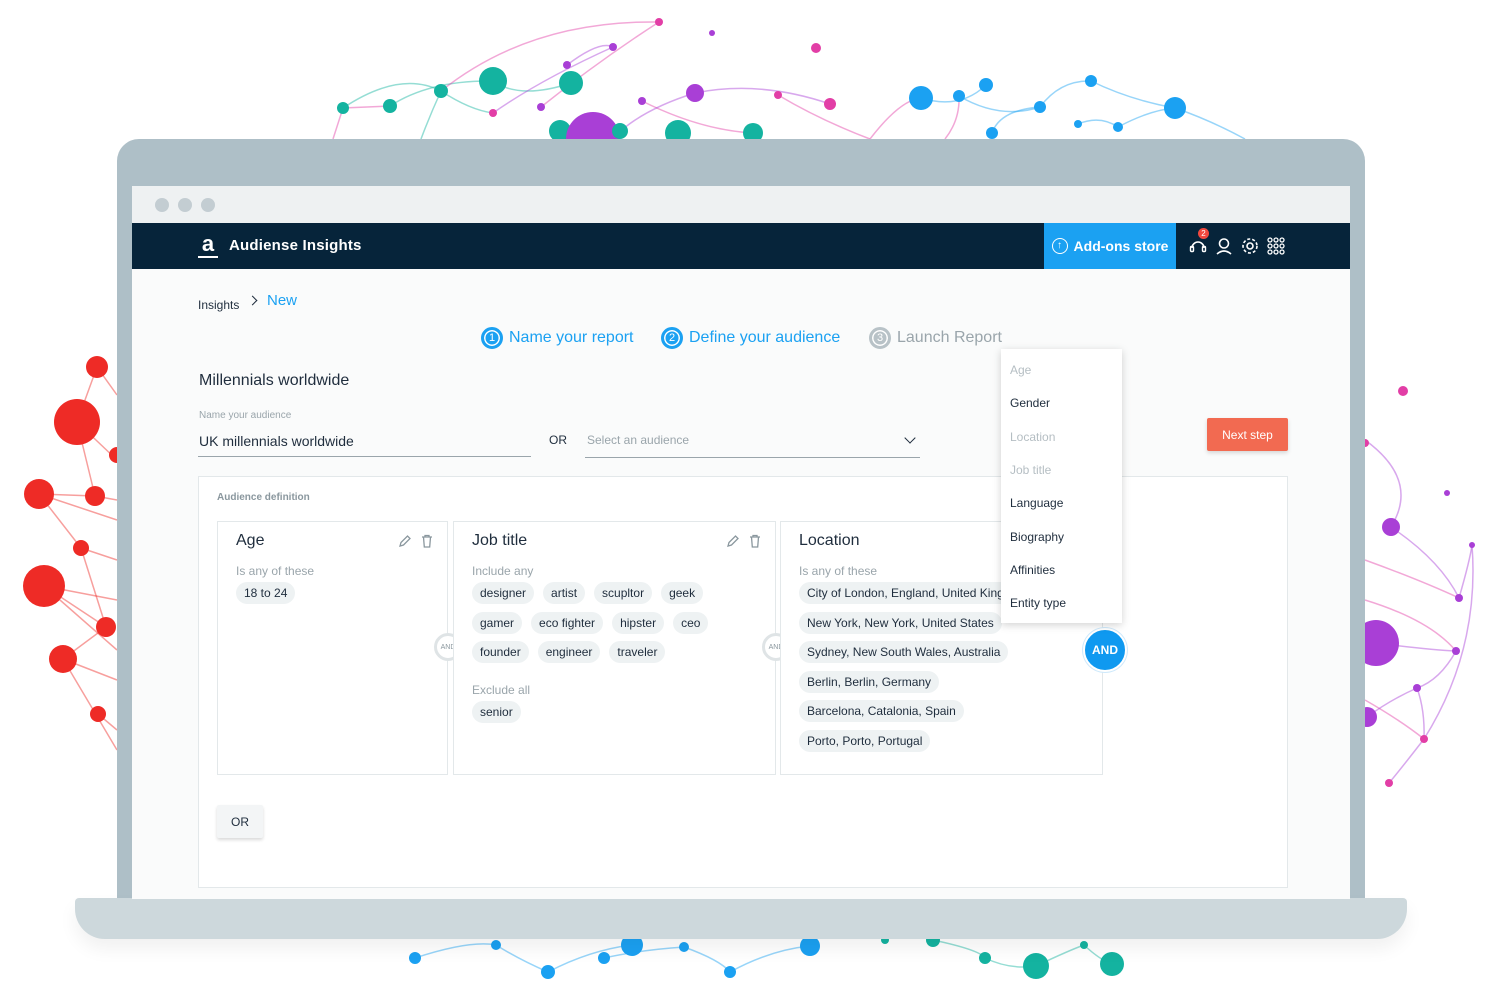  What do you see at coordinates (496, 712) in the screenshot?
I see `chip: senior` at bounding box center [496, 712].